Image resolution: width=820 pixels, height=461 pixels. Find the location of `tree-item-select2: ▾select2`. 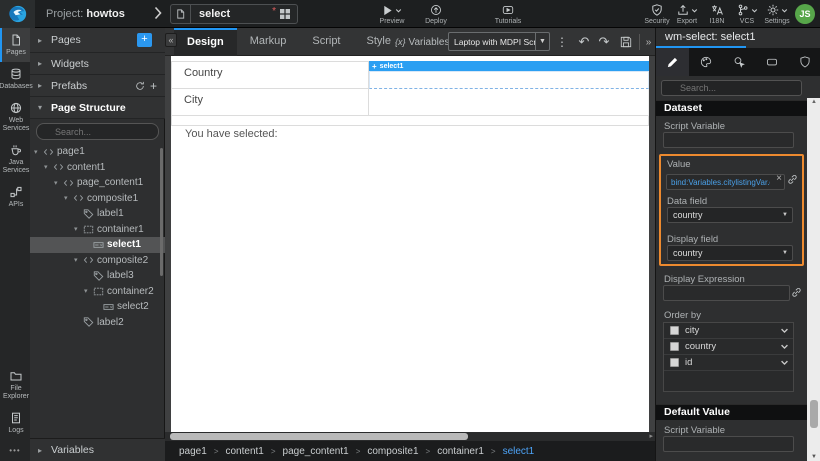

tree-item-select2: ▾select2 is located at coordinates (97, 307).